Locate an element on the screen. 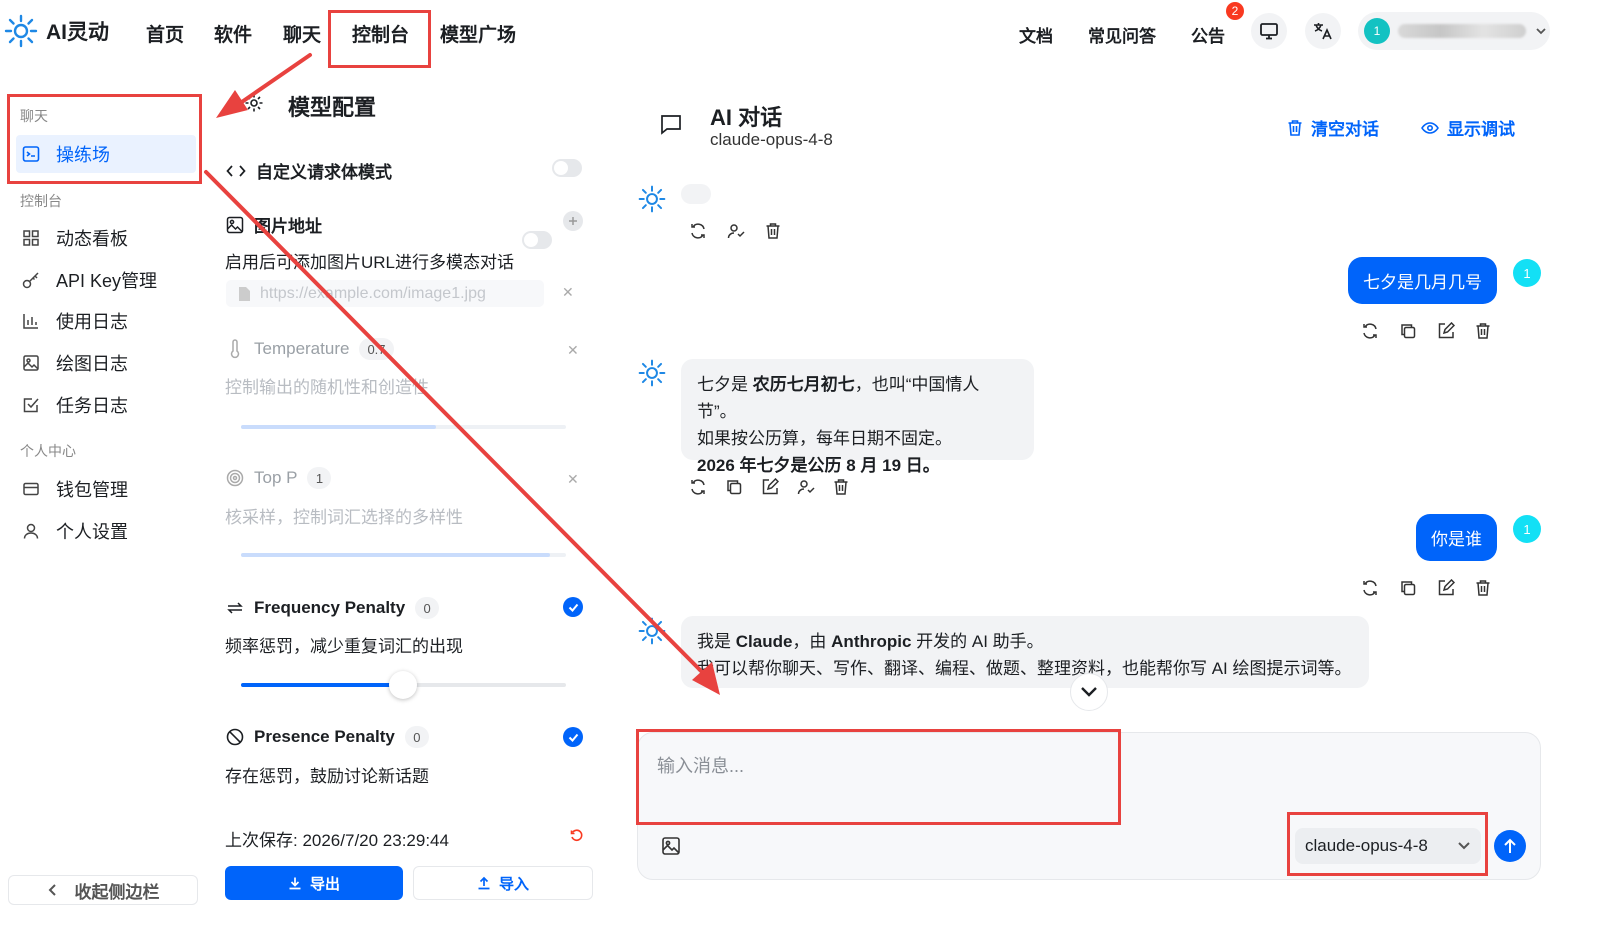 The width and height of the screenshot is (1600, 931). text-span: 我是 is located at coordinates (716, 641).